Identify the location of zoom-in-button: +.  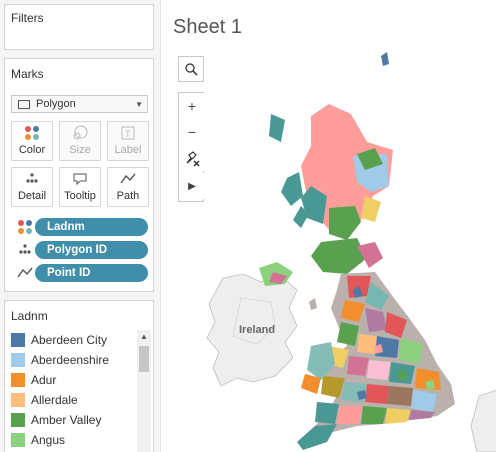
(192, 106).